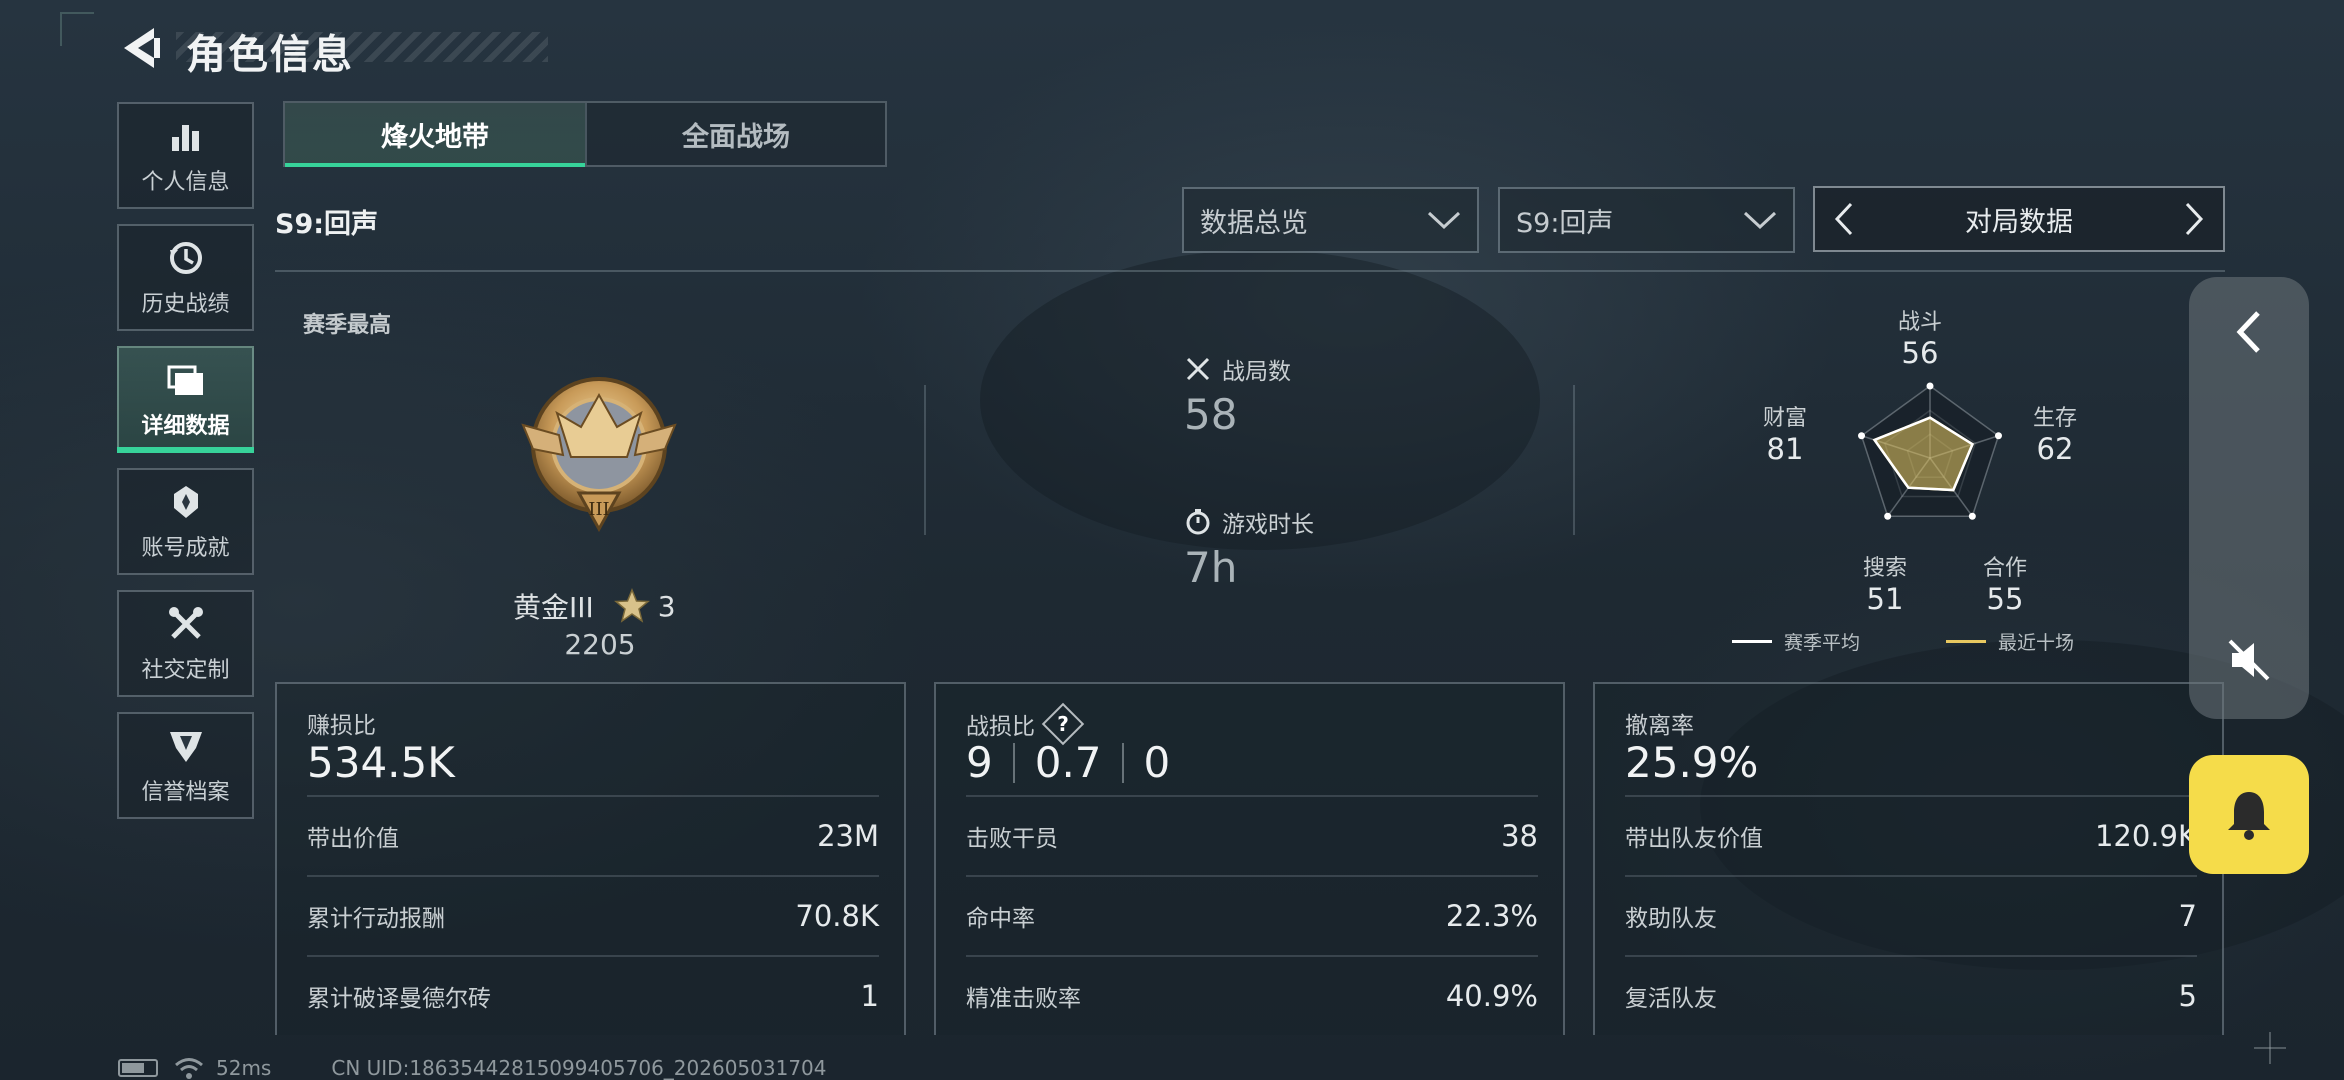 This screenshot has height=1080, width=2344. I want to click on corner-mark, so click(77, 29).